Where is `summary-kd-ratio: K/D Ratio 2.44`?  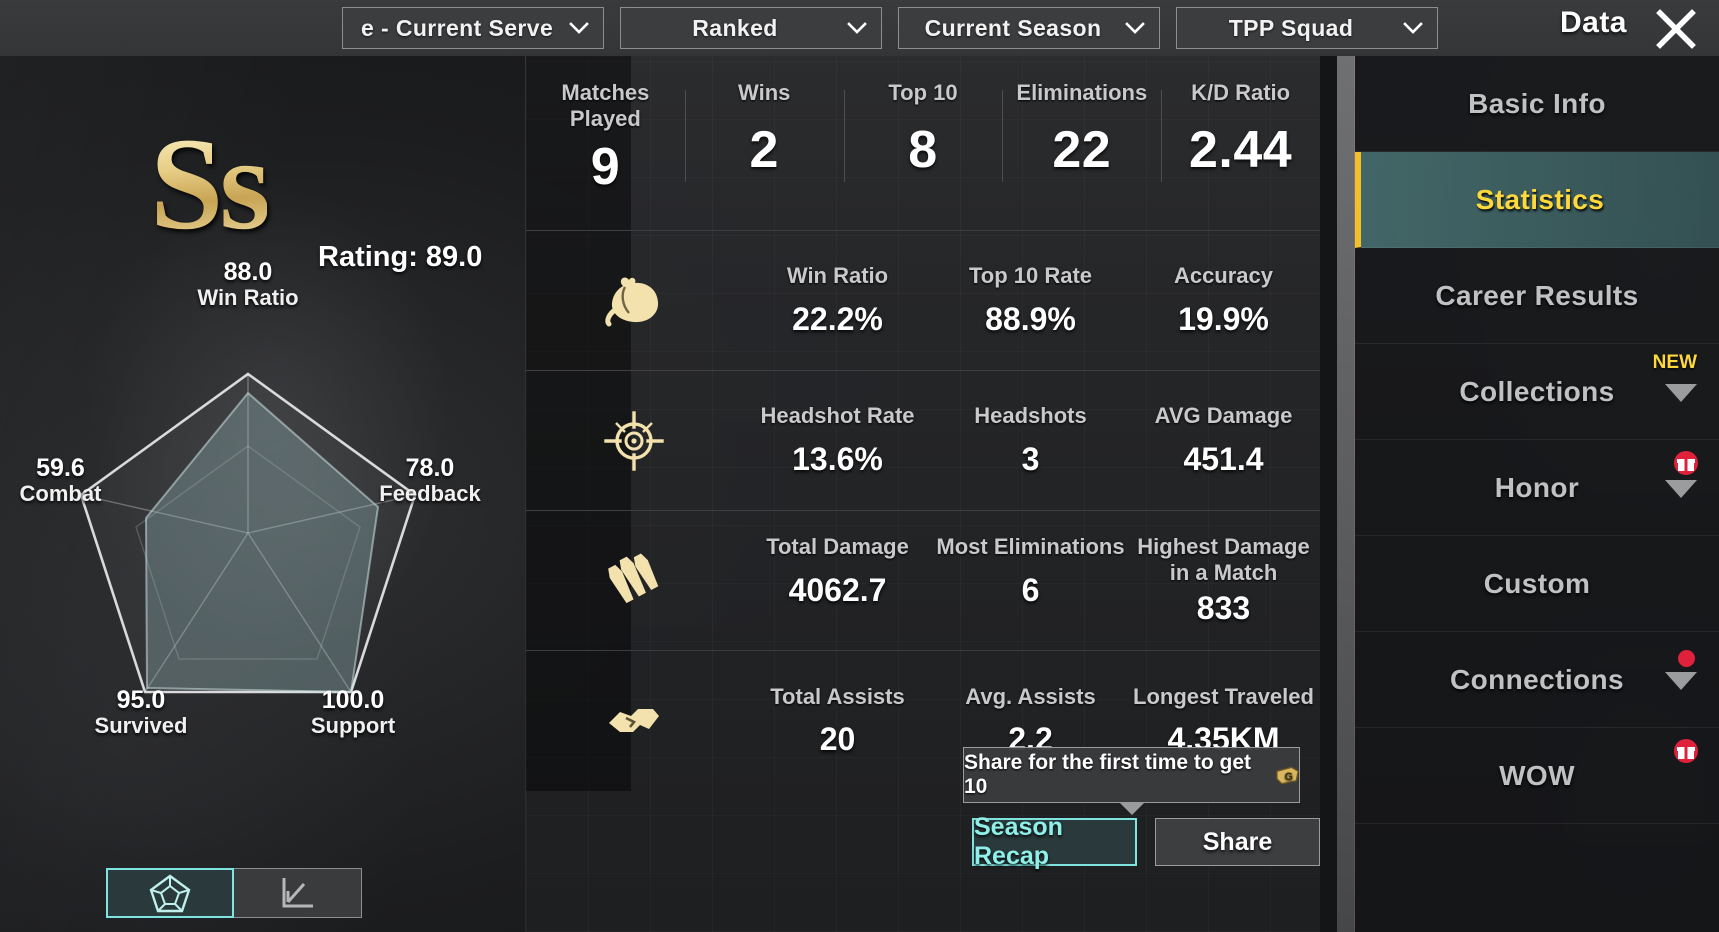 summary-kd-ratio: K/D Ratio 2.44 is located at coordinates (1240, 131).